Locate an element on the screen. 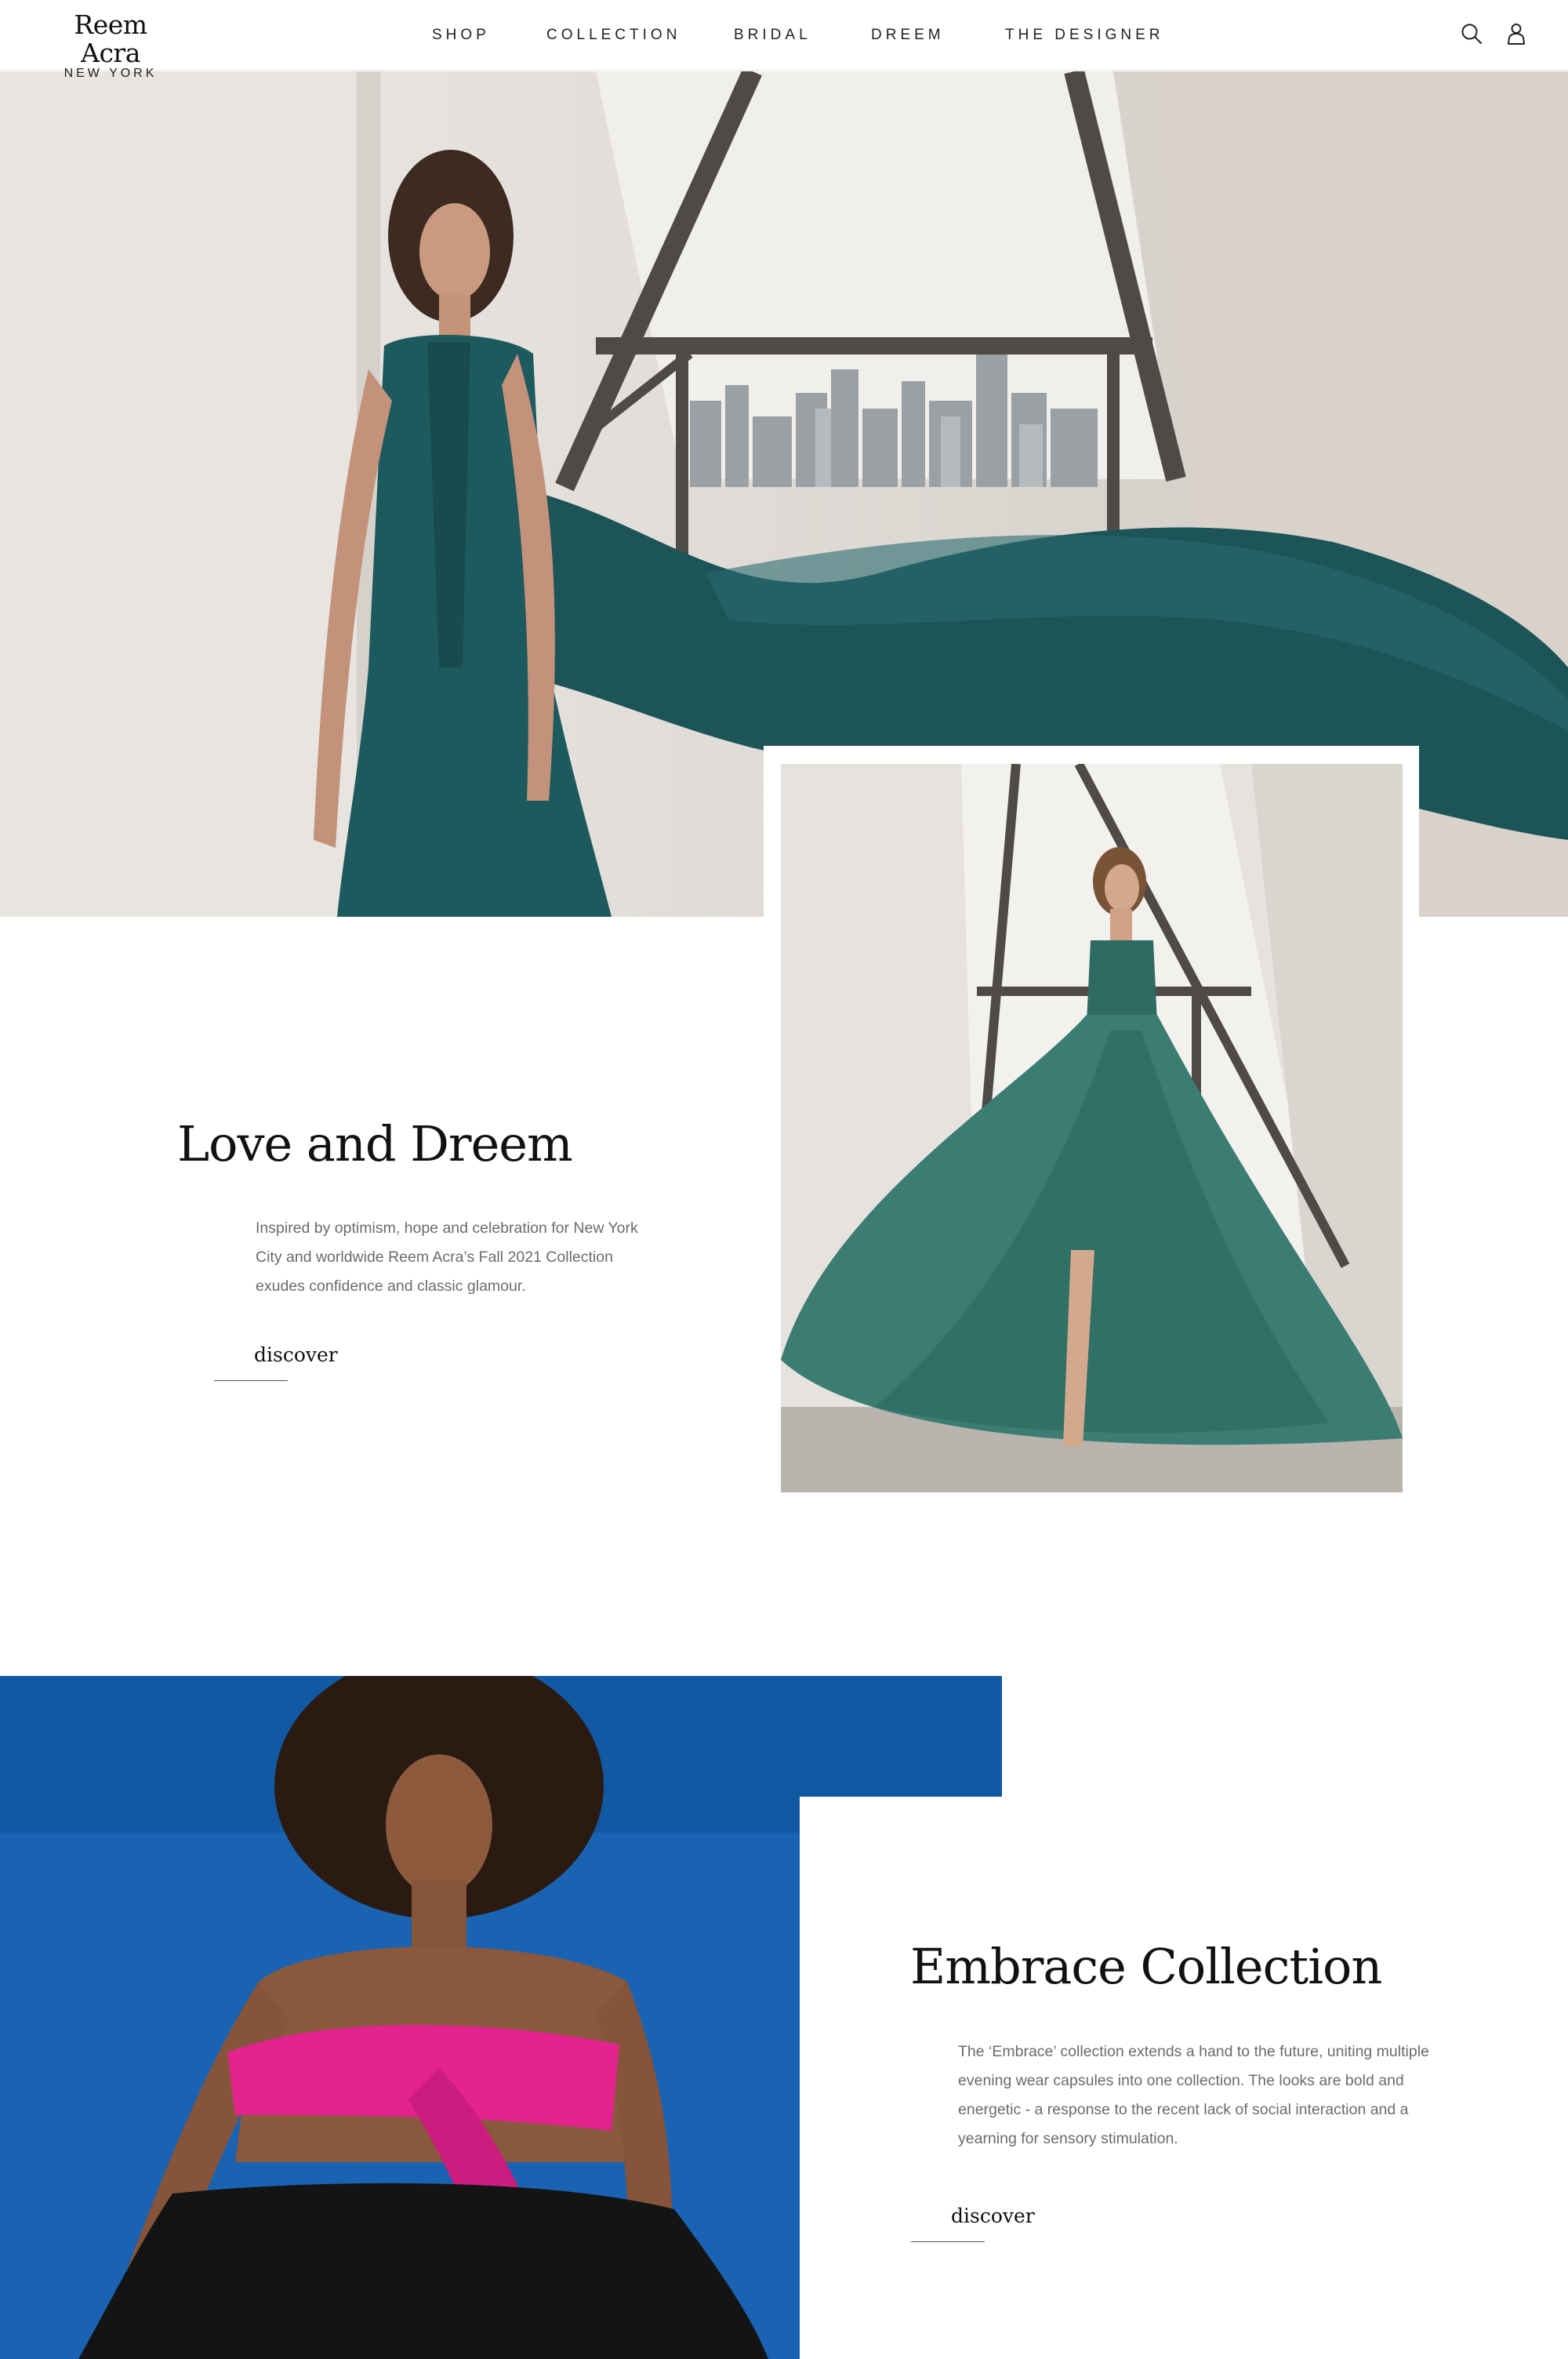 The height and width of the screenshot is (2359, 1568). nav-item-bridal: BRIDAL is located at coordinates (772, 35).